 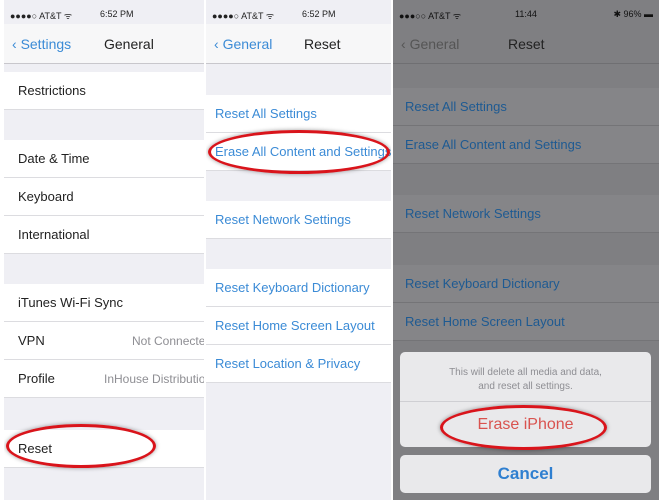 What do you see at coordinates (46, 44) in the screenshot?
I see `back-label: Settings` at bounding box center [46, 44].